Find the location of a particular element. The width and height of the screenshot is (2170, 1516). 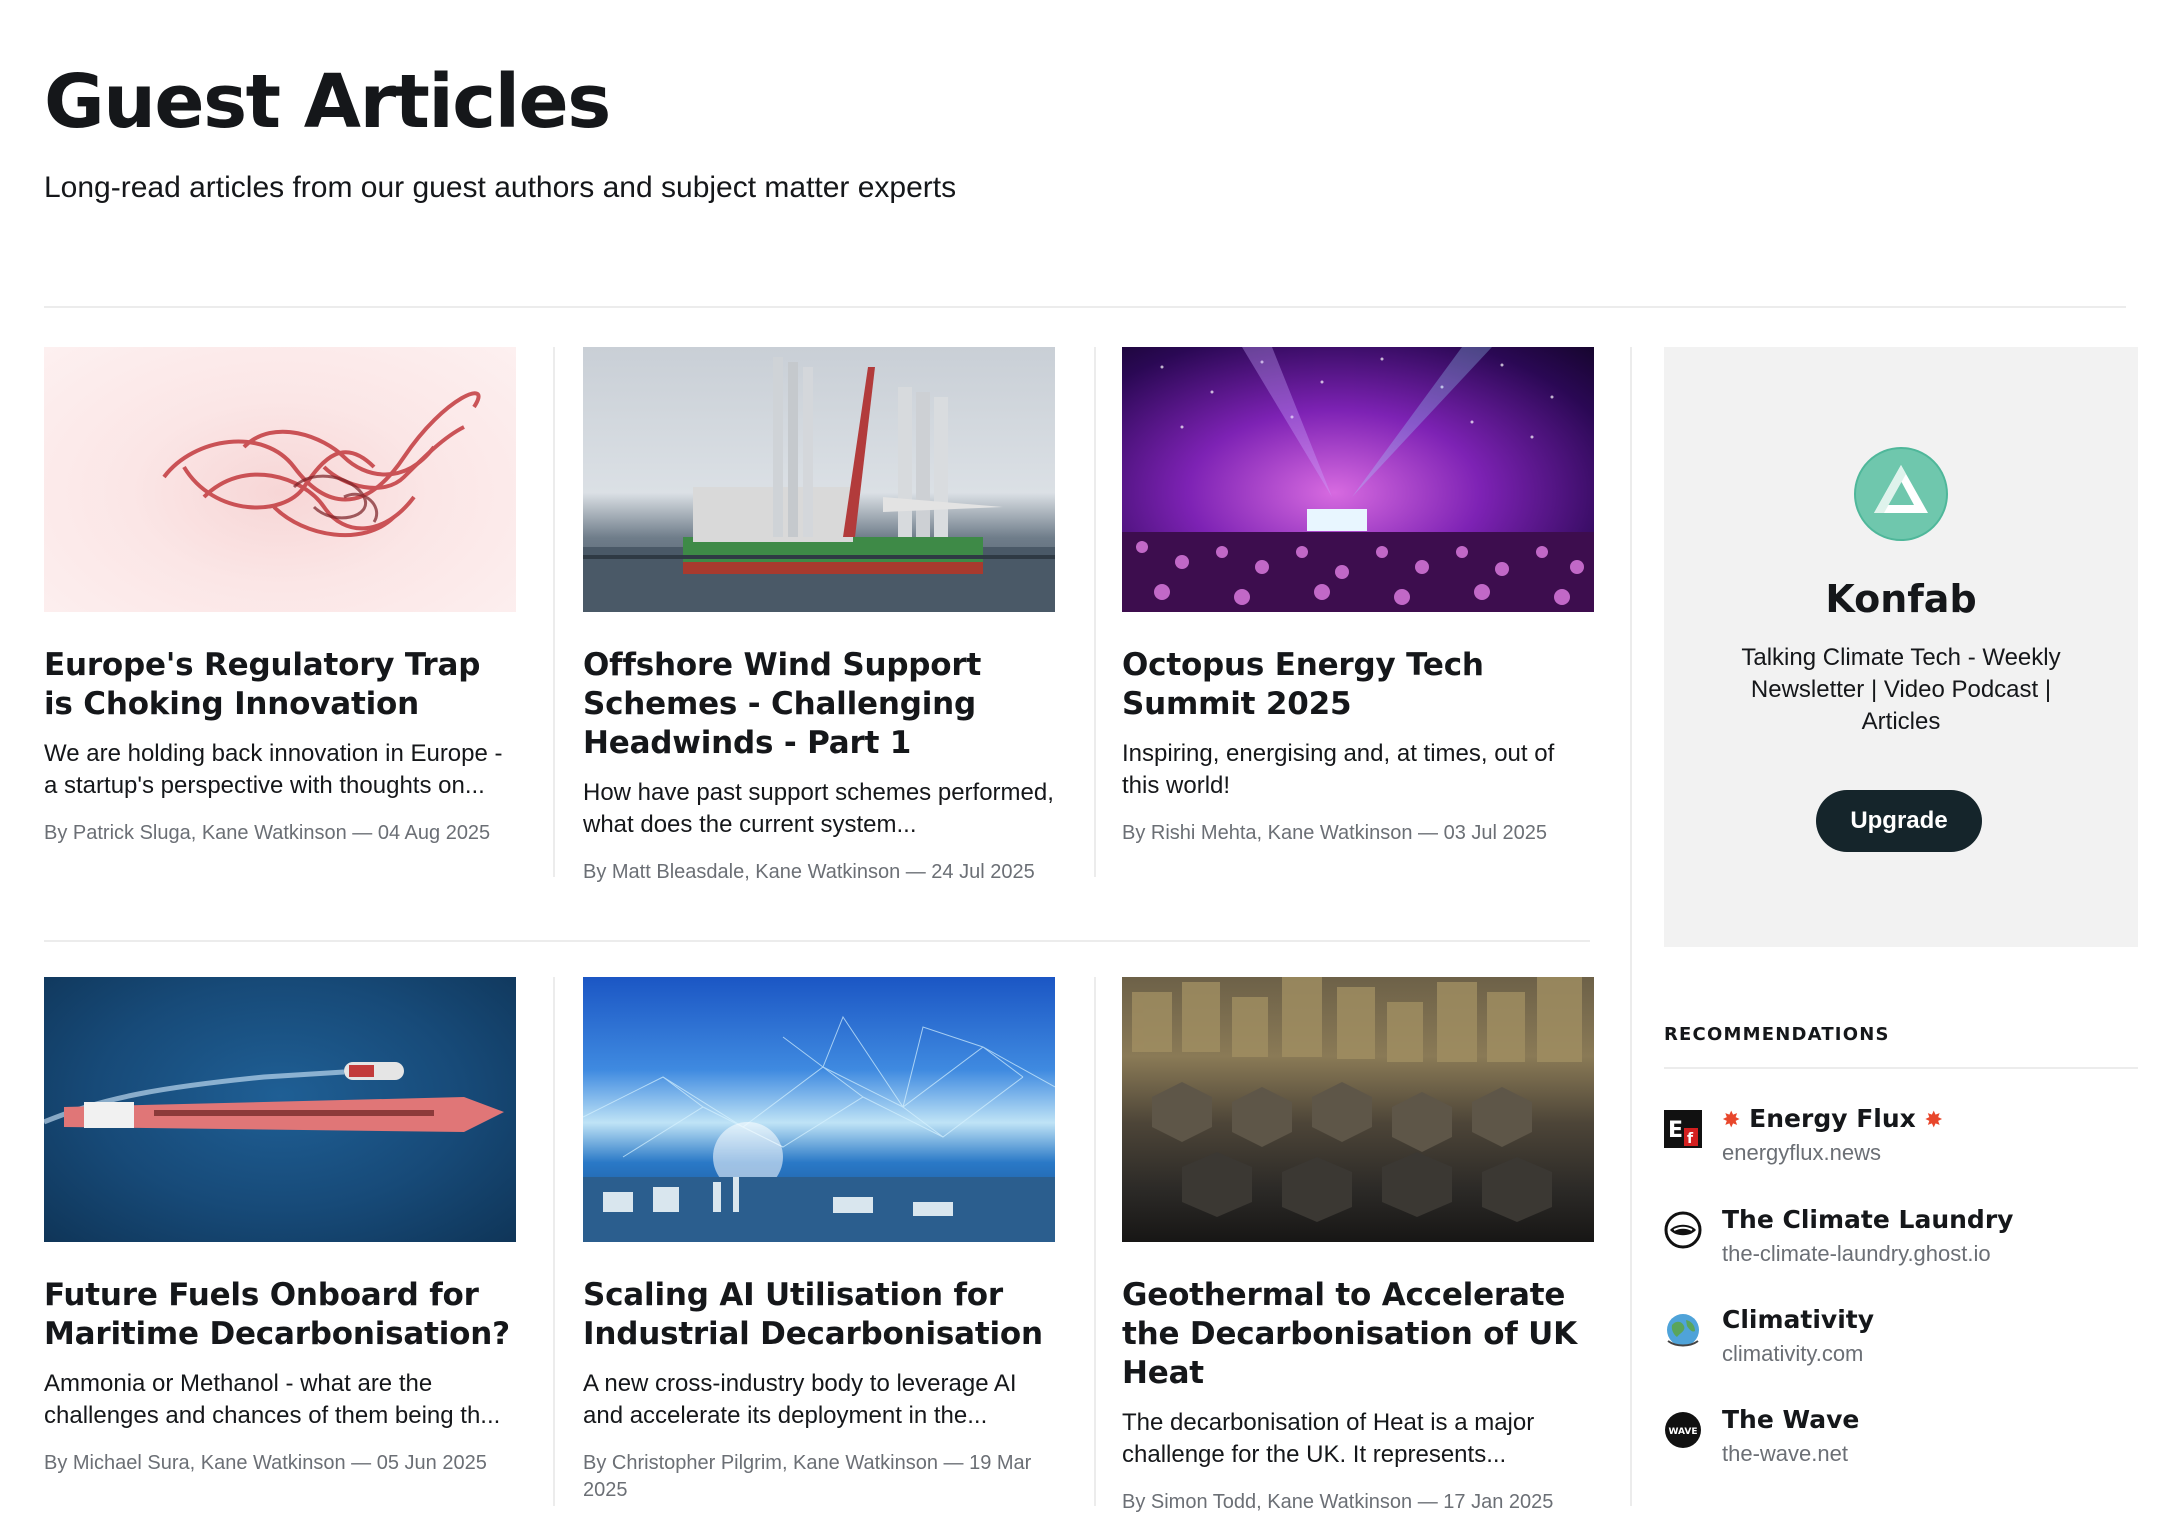

svg-text: E is located at coordinates (1675, 1130).